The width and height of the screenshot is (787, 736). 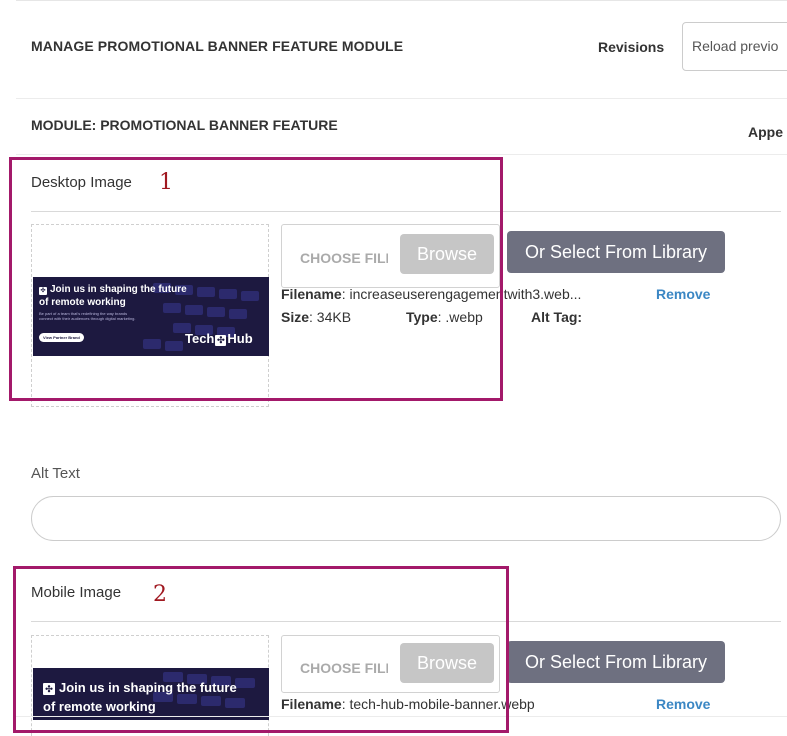 I want to click on header-divider, so click(x=401, y=98).